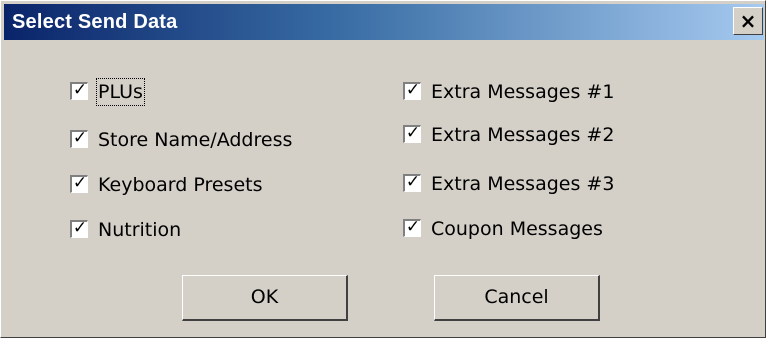 The width and height of the screenshot is (766, 338). Describe the element at coordinates (140, 230) in the screenshot. I see `checkbox-label-nutrition: Nutrition` at that location.